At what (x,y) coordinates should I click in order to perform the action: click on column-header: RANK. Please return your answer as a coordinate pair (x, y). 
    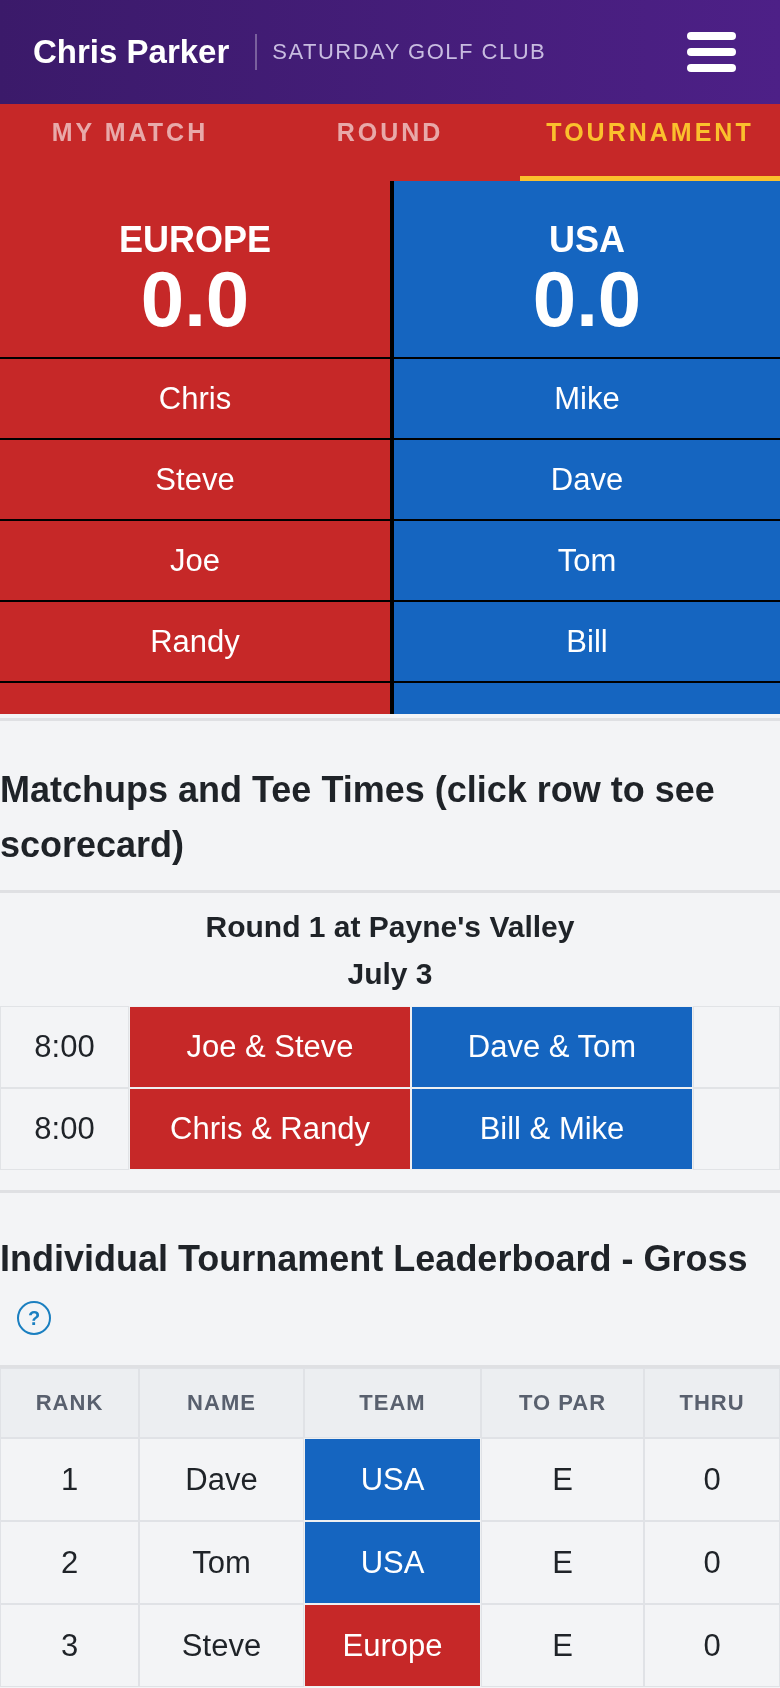
    Looking at the image, I should click on (69, 1403).